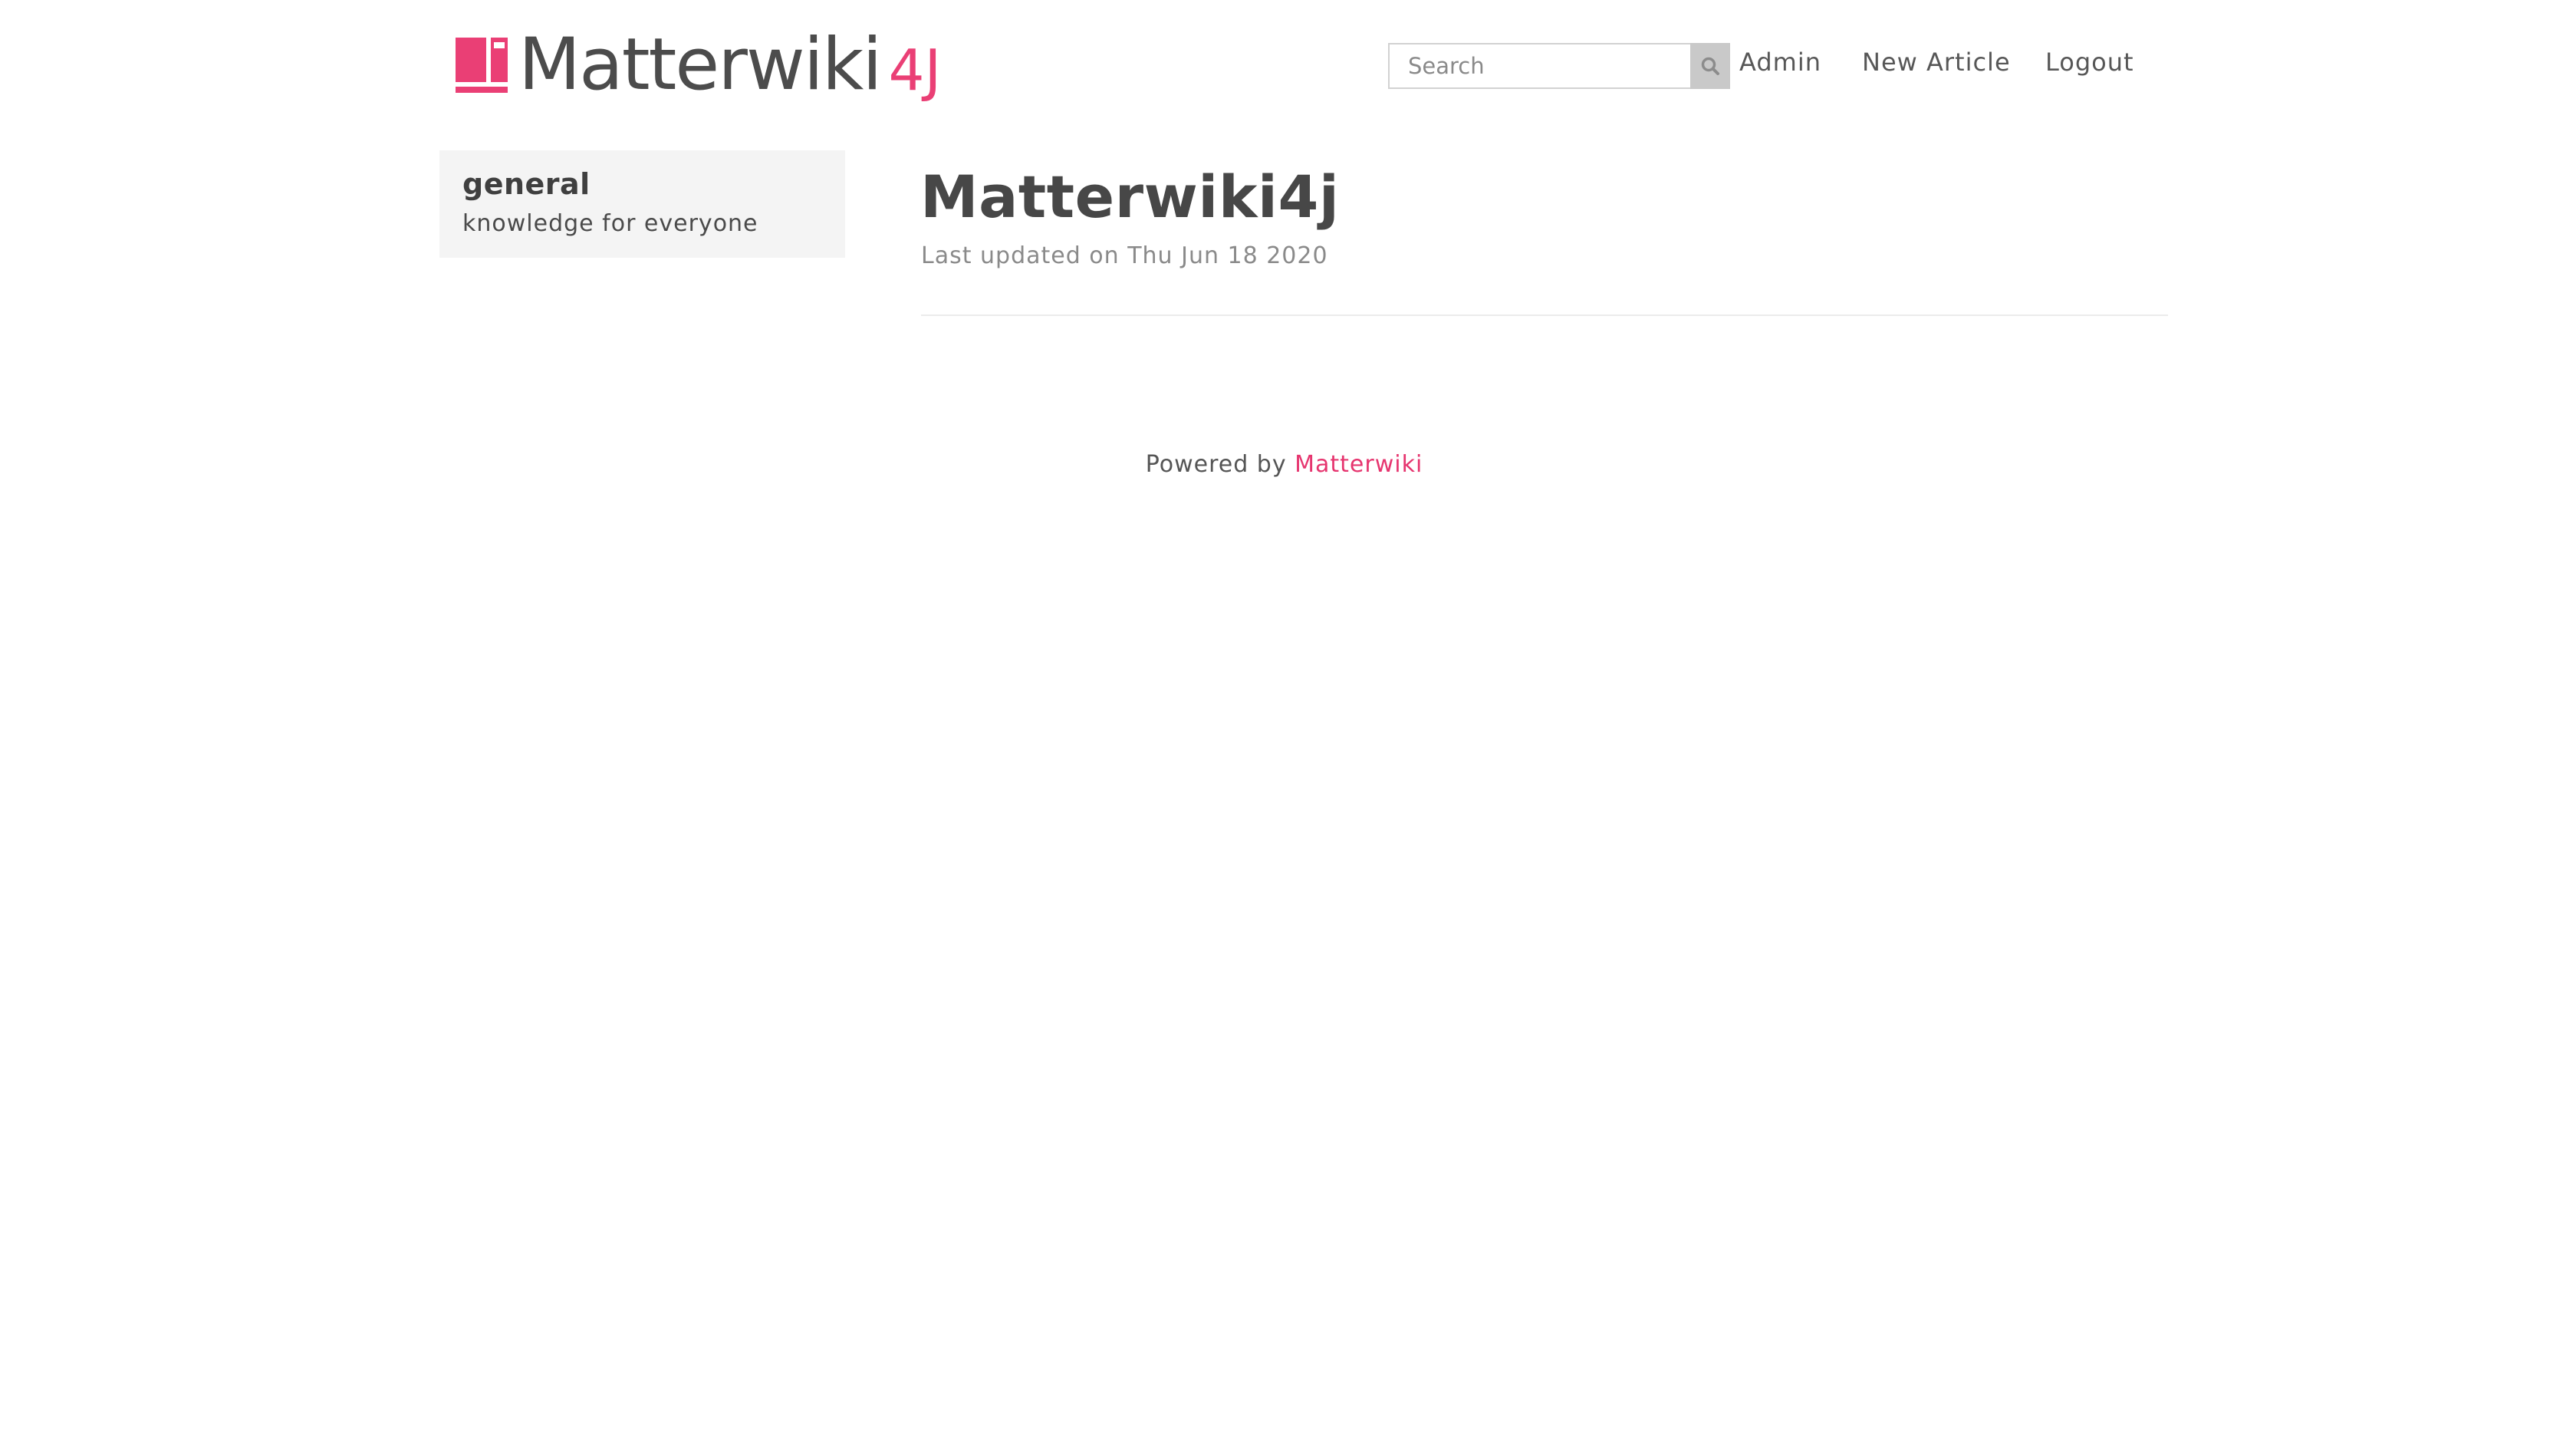 This screenshot has height=1439, width=2576. I want to click on article-title: Matterwiki4j, so click(1130, 197).